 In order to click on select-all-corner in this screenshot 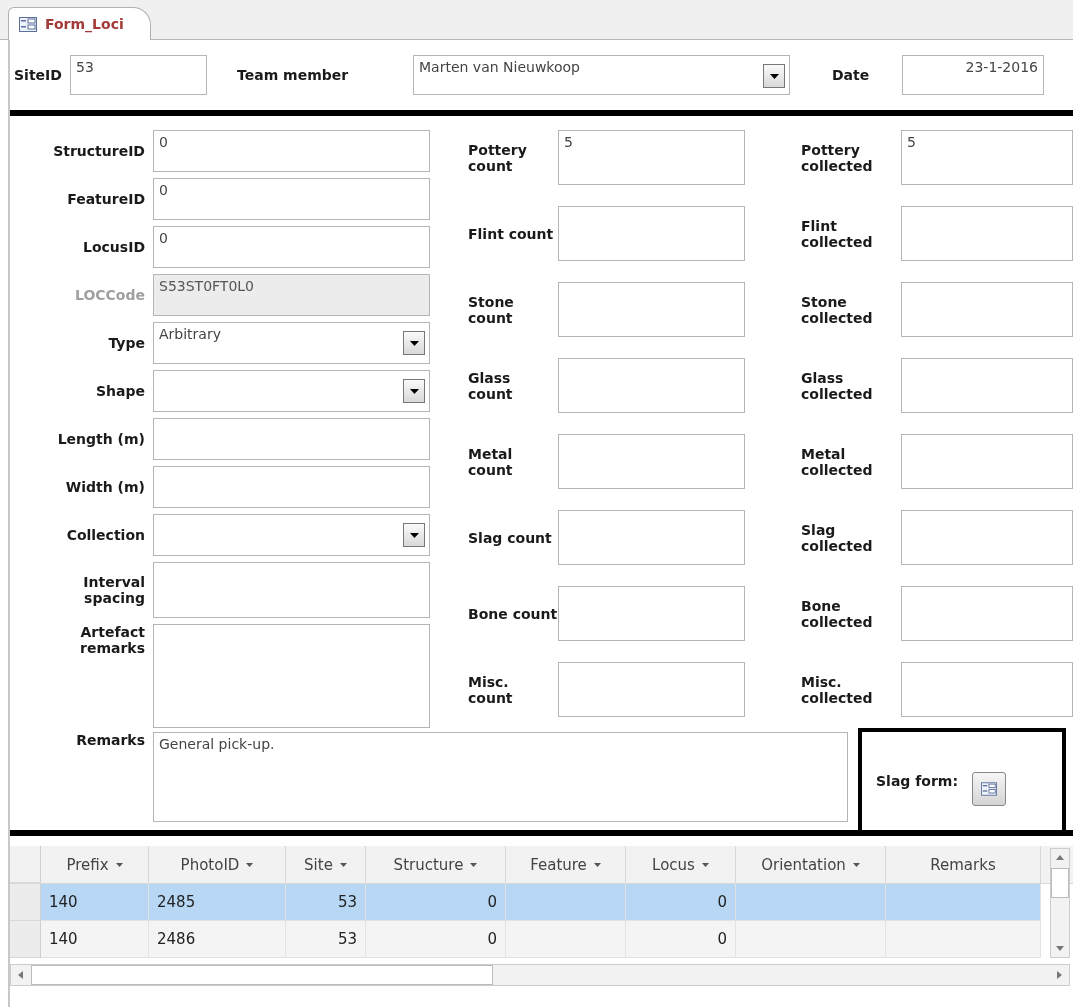, I will do `click(25, 864)`.